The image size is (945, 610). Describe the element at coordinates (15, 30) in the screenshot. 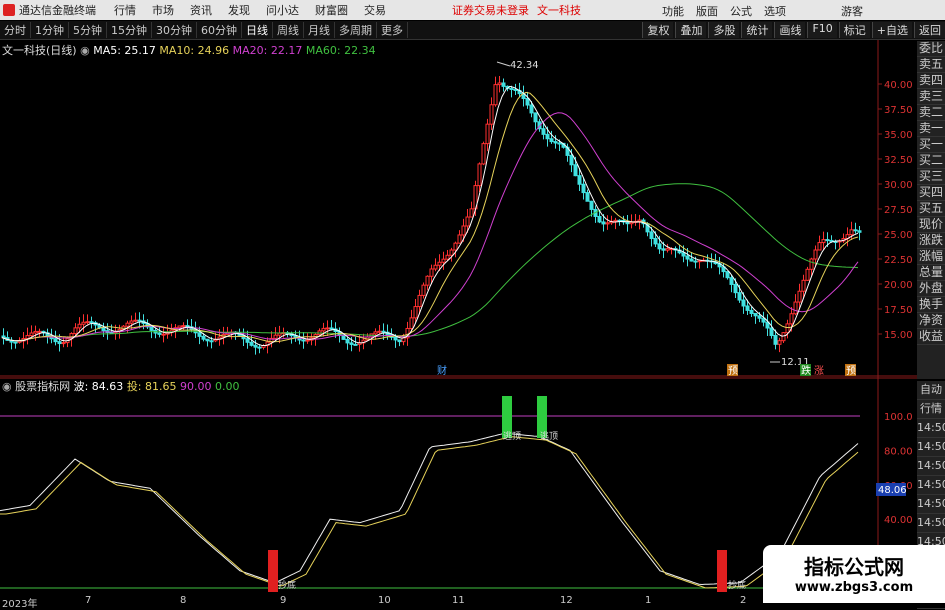

I see `period-tick: 分时` at that location.